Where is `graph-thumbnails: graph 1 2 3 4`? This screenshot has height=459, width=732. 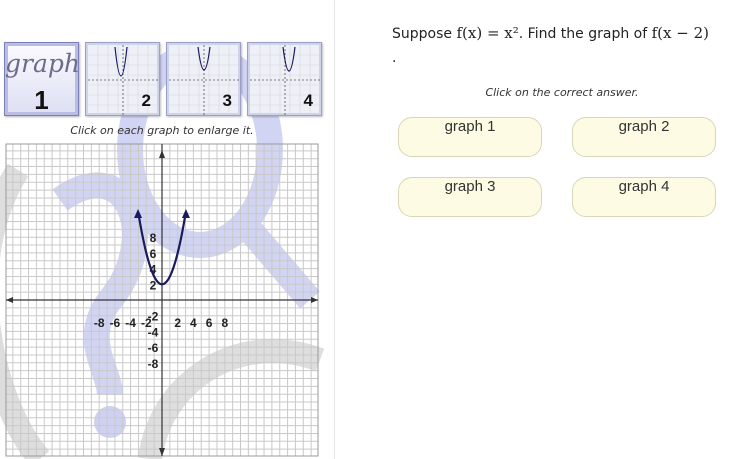 graph-thumbnails: graph 1 2 3 4 is located at coordinates (163, 80).